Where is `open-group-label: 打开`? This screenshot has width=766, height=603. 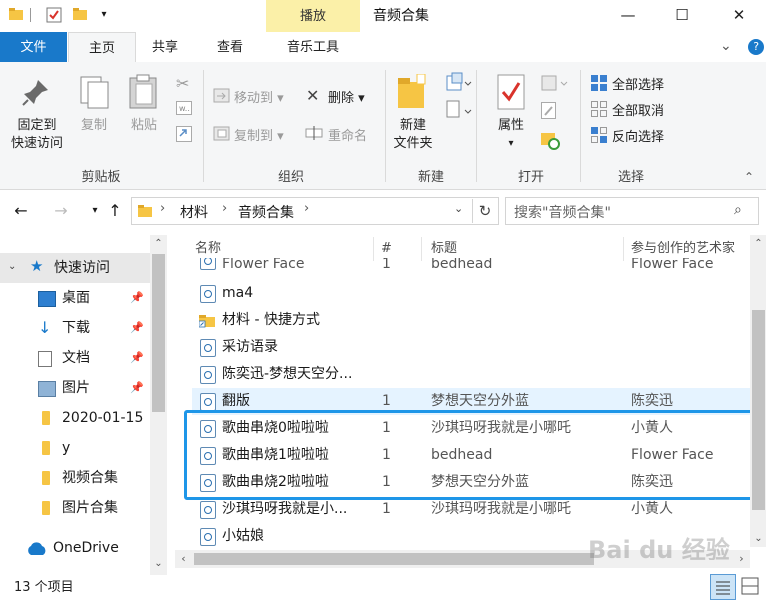
open-group-label: 打开 is located at coordinates (530, 177).